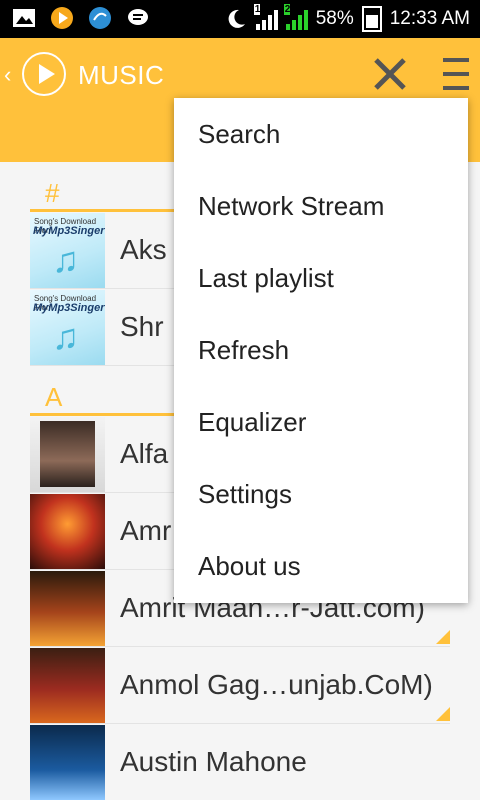 This screenshot has height=800, width=480. I want to click on chevron-left-icon: ‹, so click(7, 75).